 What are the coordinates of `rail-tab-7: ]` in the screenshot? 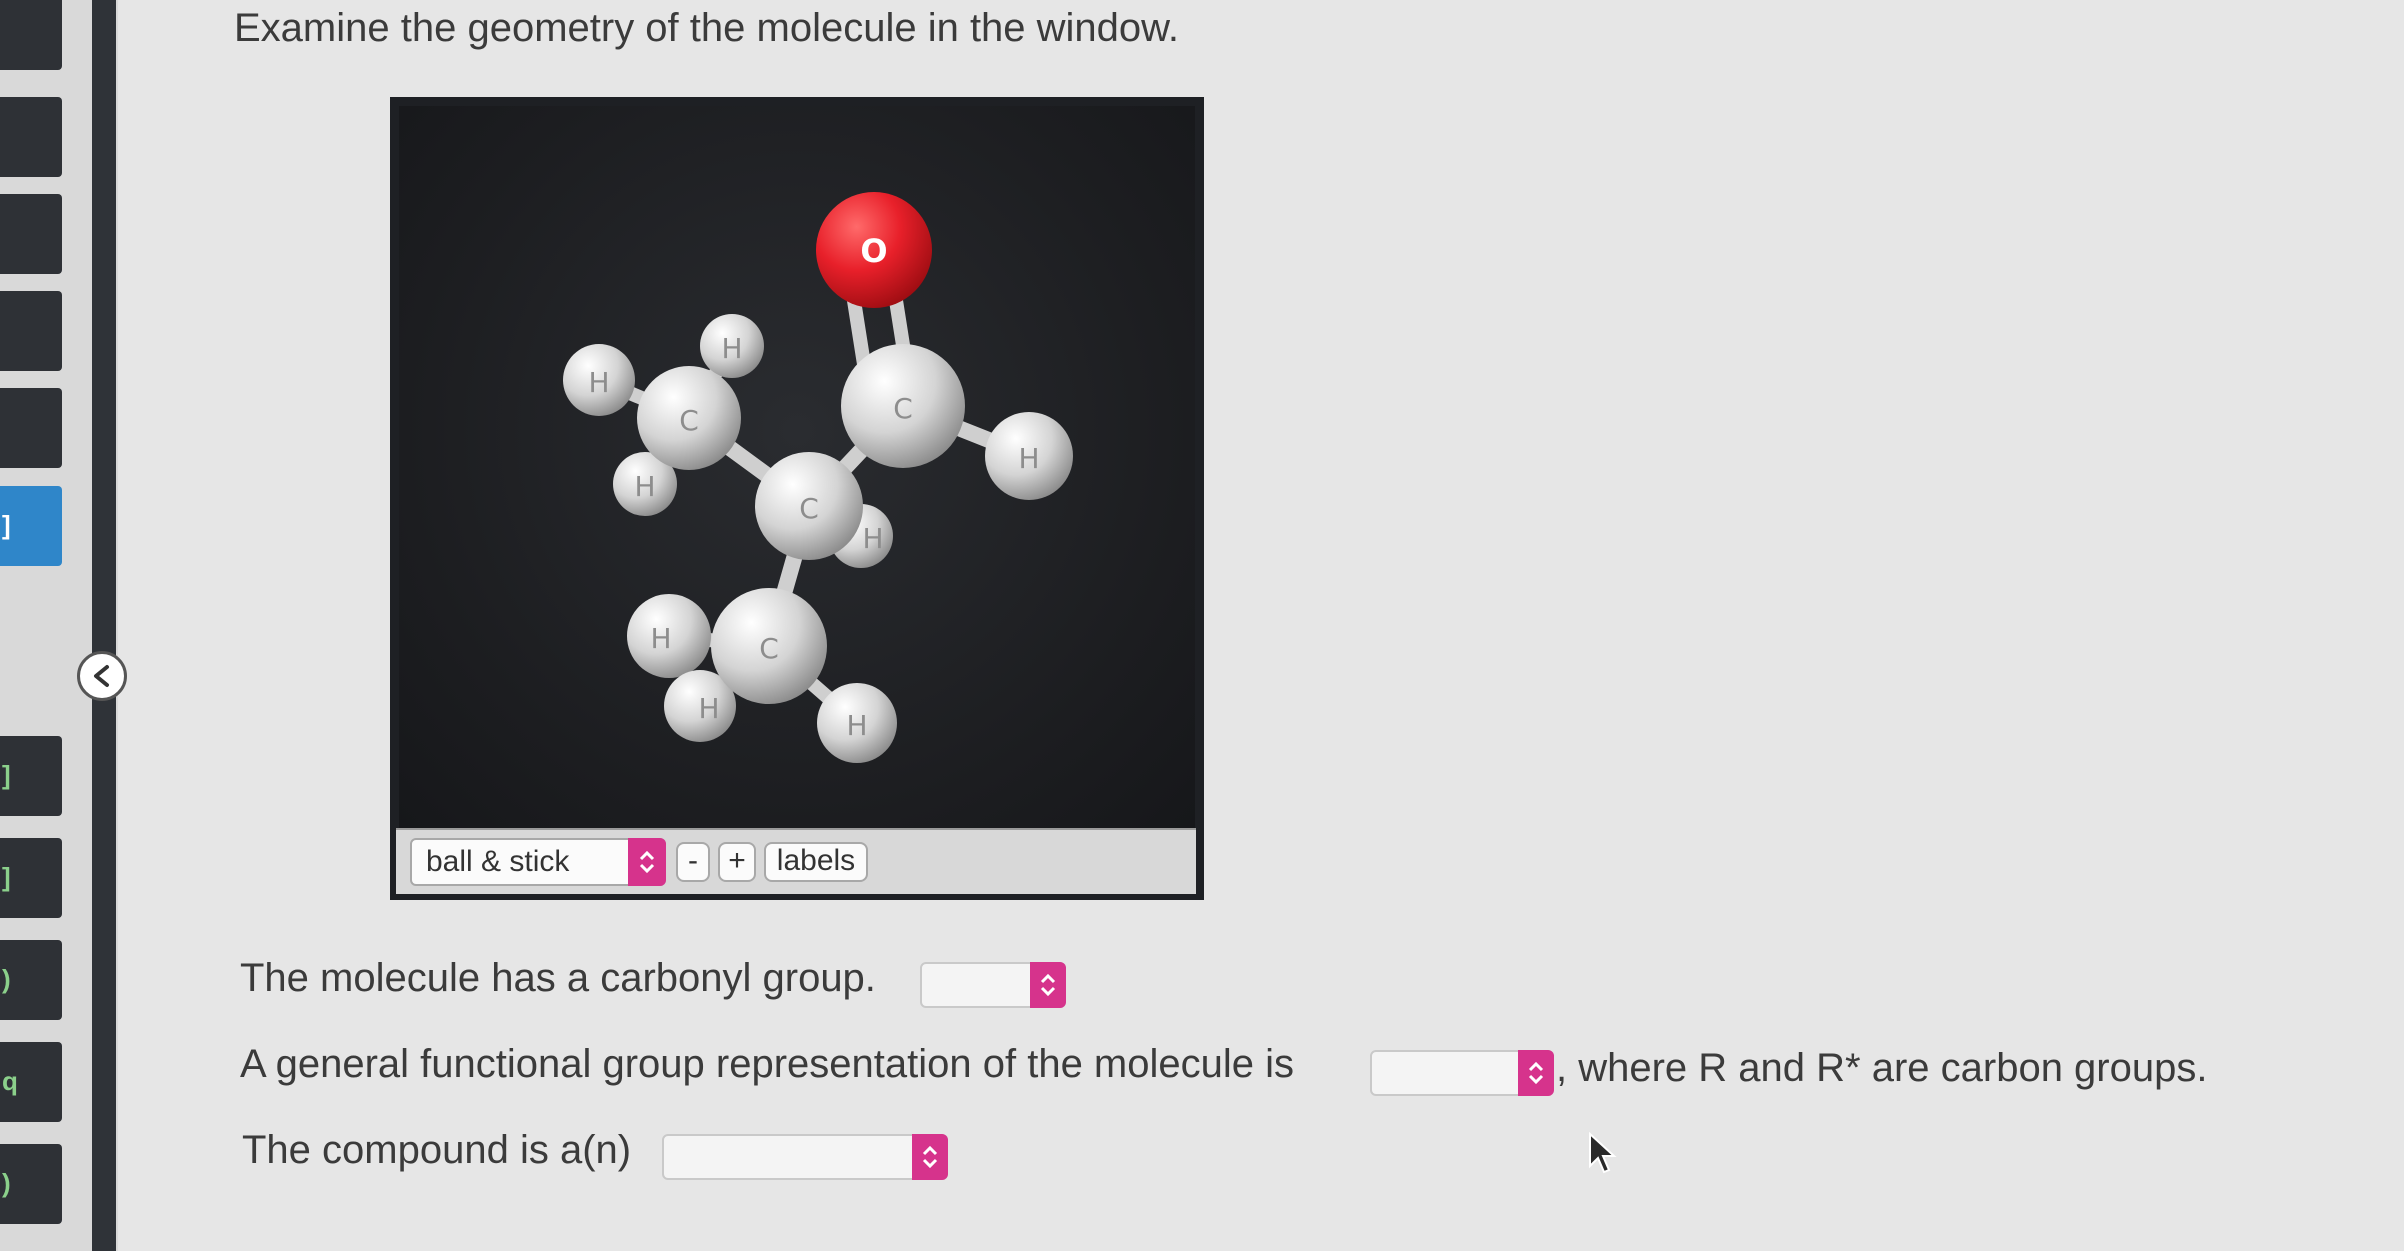 It's located at (31, 776).